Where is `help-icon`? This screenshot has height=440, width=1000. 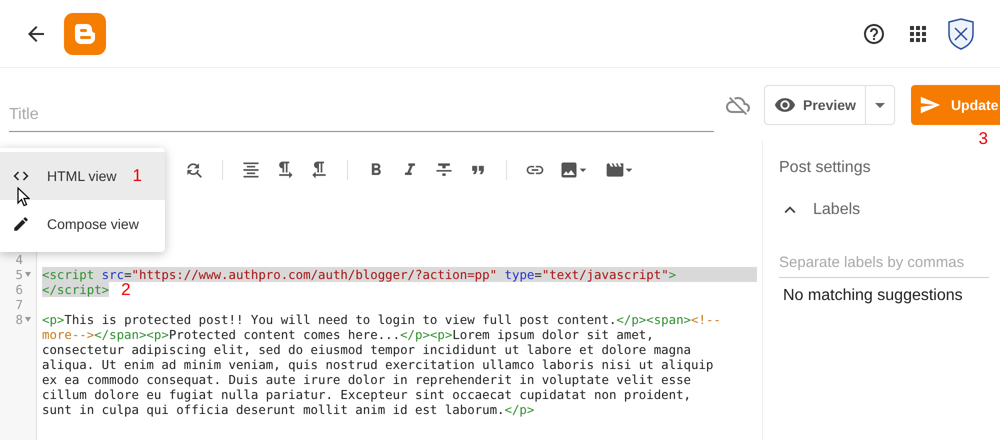
help-icon is located at coordinates (874, 34).